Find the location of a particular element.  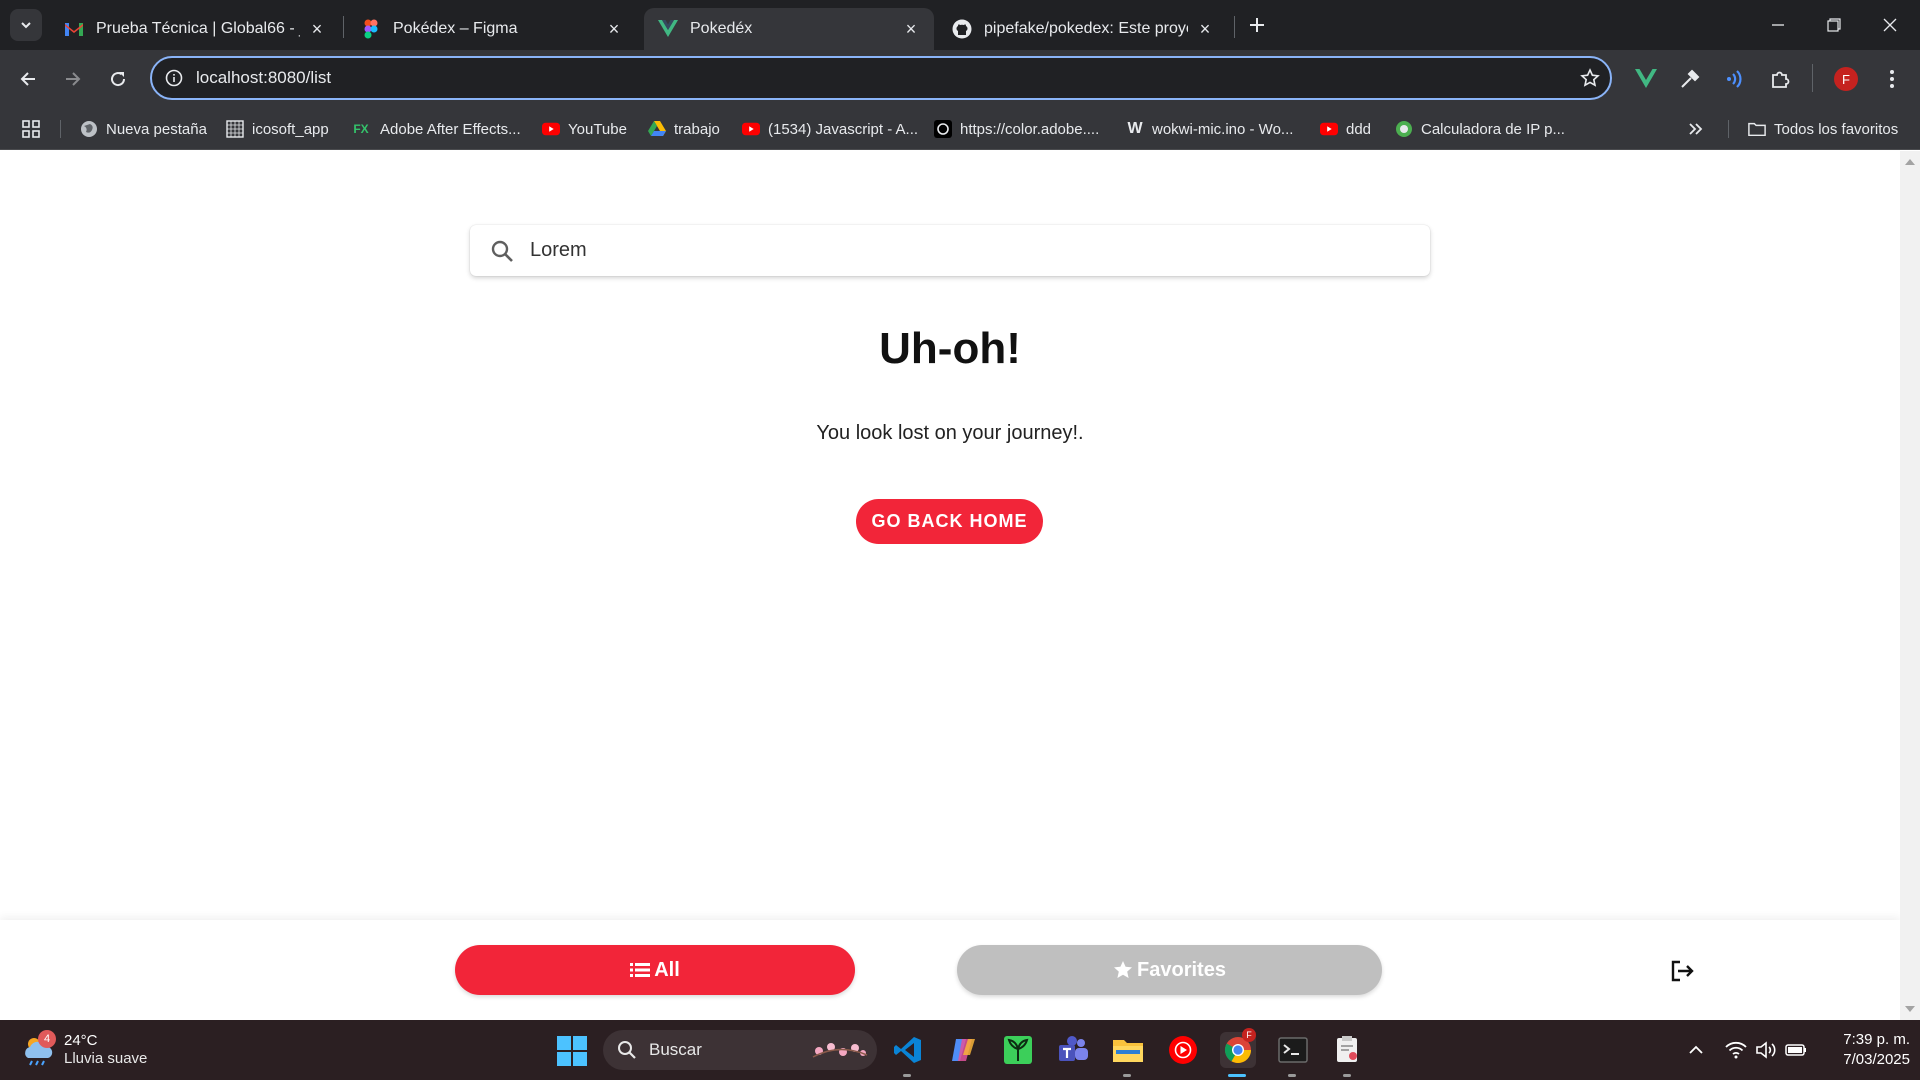

reload-button is located at coordinates (118, 79).